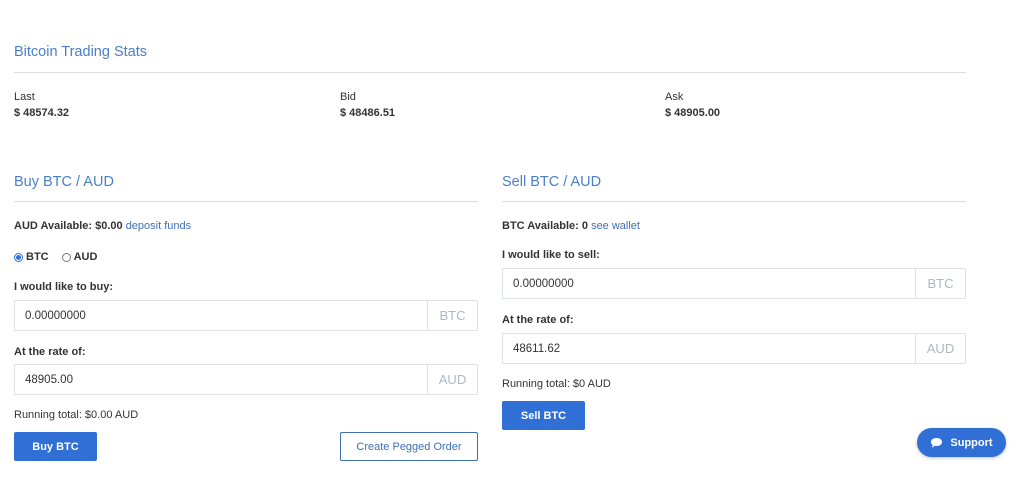  I want to click on buy-unit-radio-group: BTC AUD, so click(55, 257).